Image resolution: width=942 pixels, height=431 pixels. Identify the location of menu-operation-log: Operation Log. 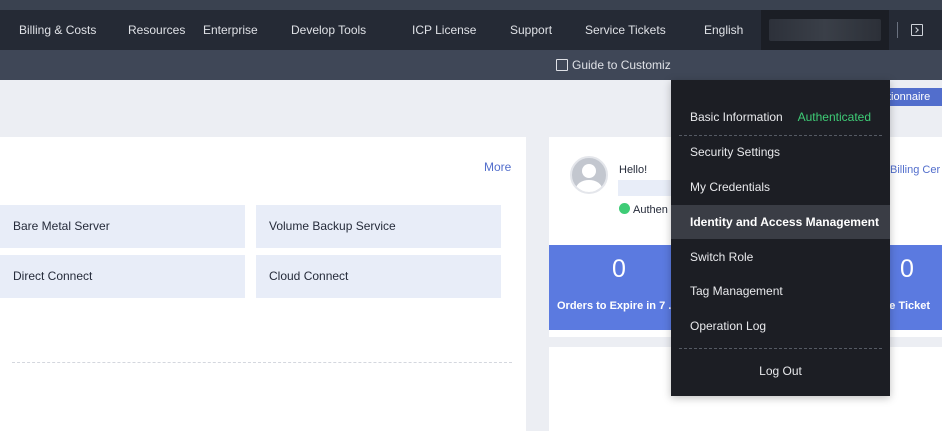
(780, 326).